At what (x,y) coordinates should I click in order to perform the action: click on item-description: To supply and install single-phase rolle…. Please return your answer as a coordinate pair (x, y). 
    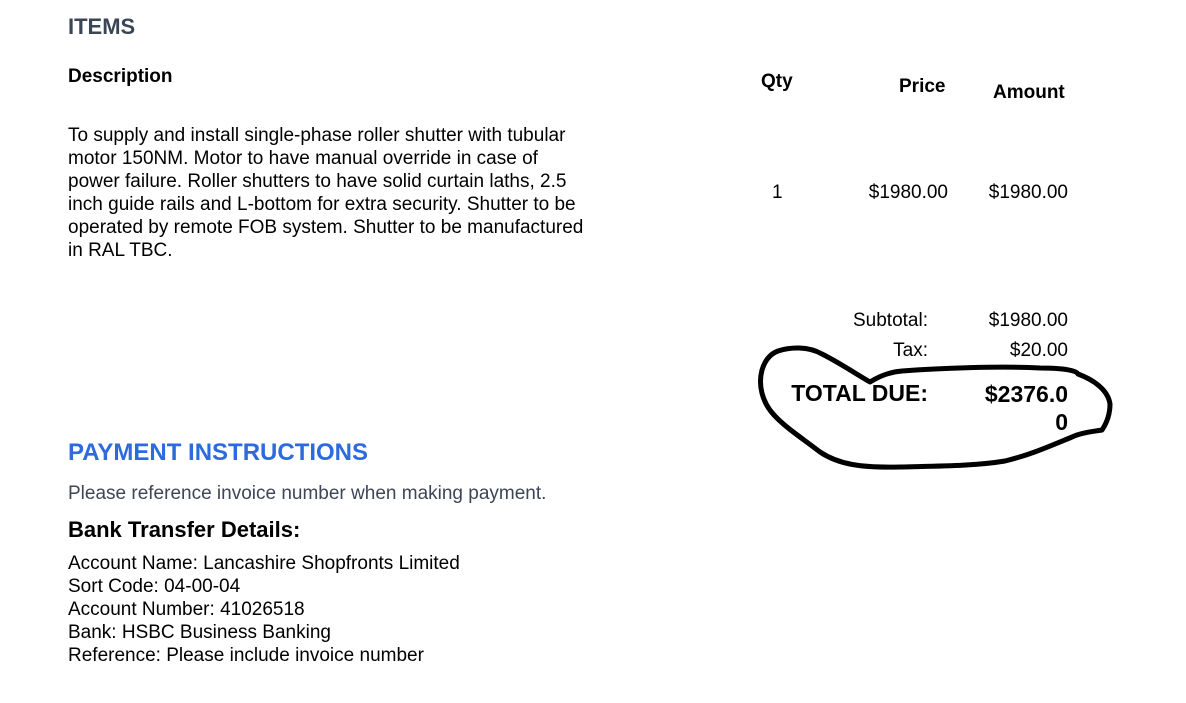
    Looking at the image, I should click on (326, 193).